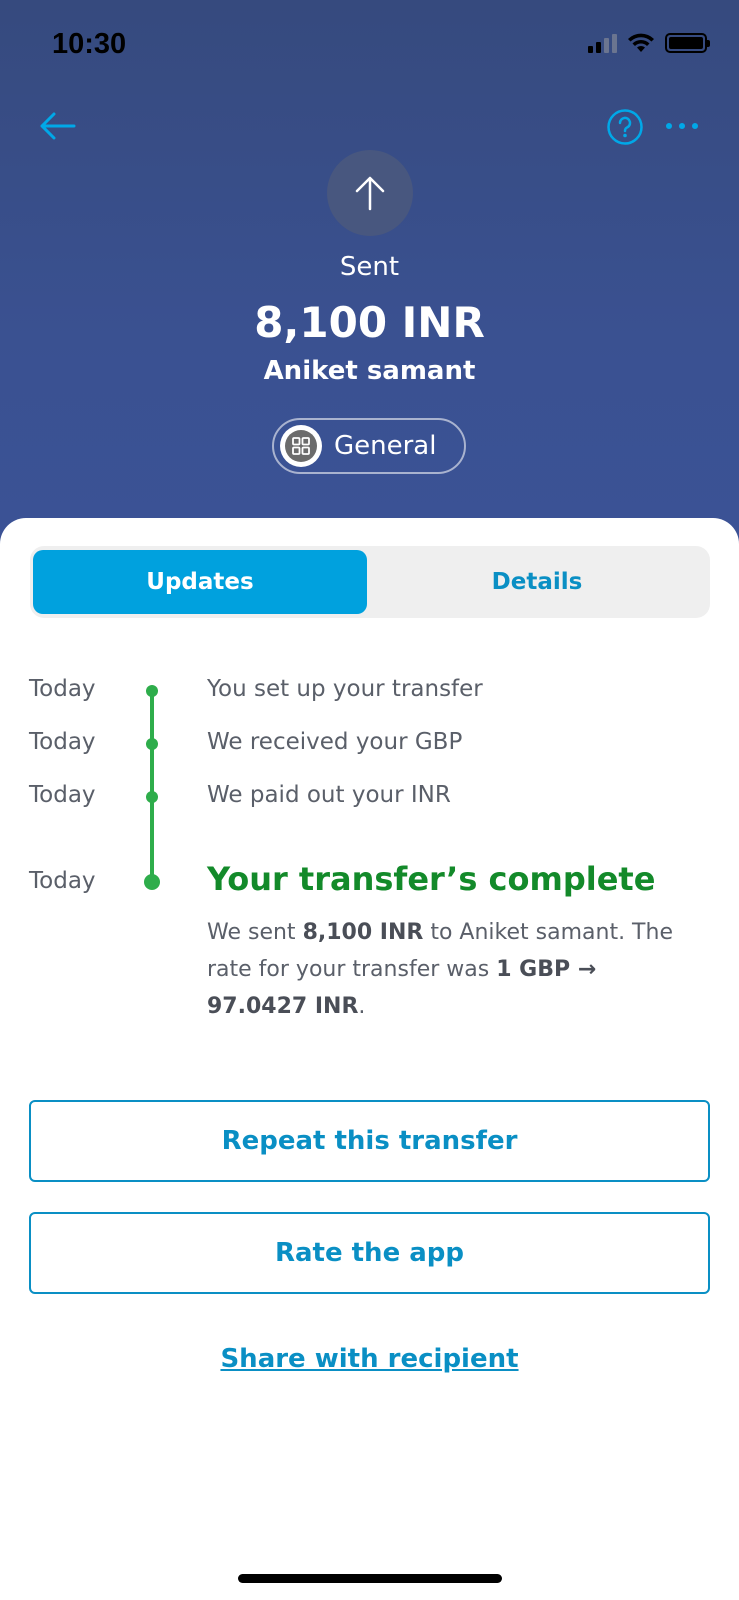 This screenshot has width=739, height=1600. Describe the element at coordinates (200, 582) in the screenshot. I see `tab-updates: Updates` at that location.